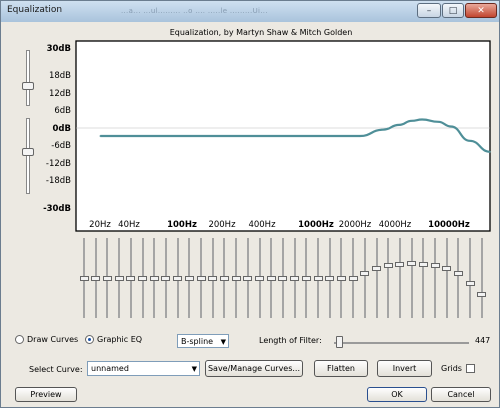 The image size is (500, 408). Describe the element at coordinates (46, 394) in the screenshot. I see `preview-button: Preview` at that location.